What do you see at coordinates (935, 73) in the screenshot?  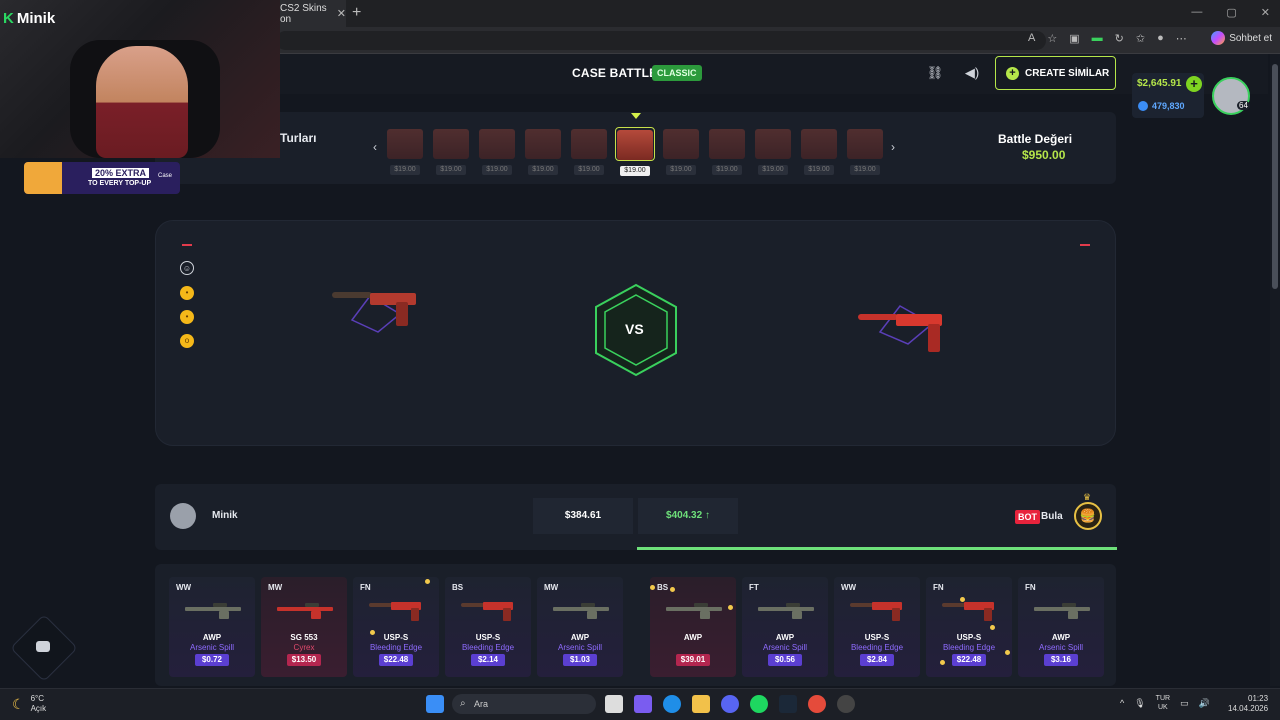 I see `link-icon: ⛓` at bounding box center [935, 73].